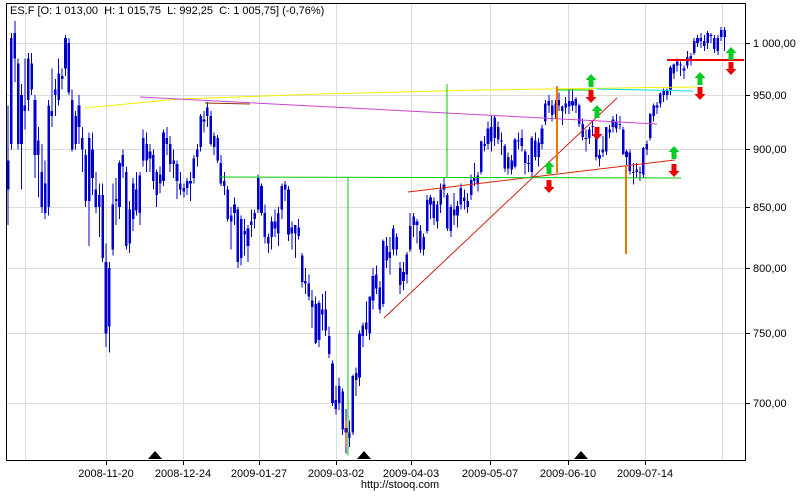 The height and width of the screenshot is (500, 800). I want to click on y-axis-label: 750,00, so click(770, 334).